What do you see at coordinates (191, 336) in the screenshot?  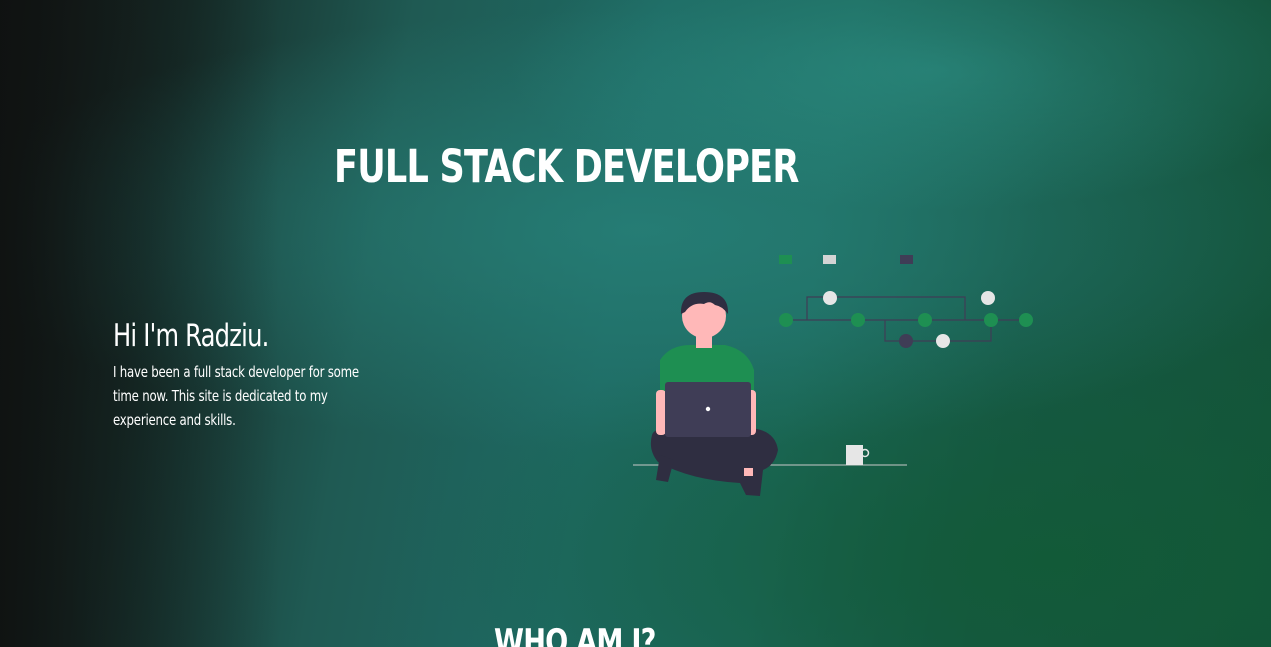 I see `intro-heading: Hi I'm Radziu.` at bounding box center [191, 336].